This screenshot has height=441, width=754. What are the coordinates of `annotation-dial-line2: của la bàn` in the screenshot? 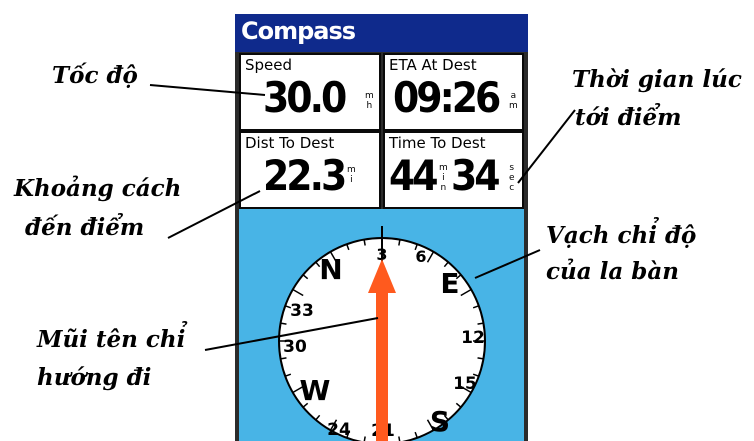 It's located at (612, 271).